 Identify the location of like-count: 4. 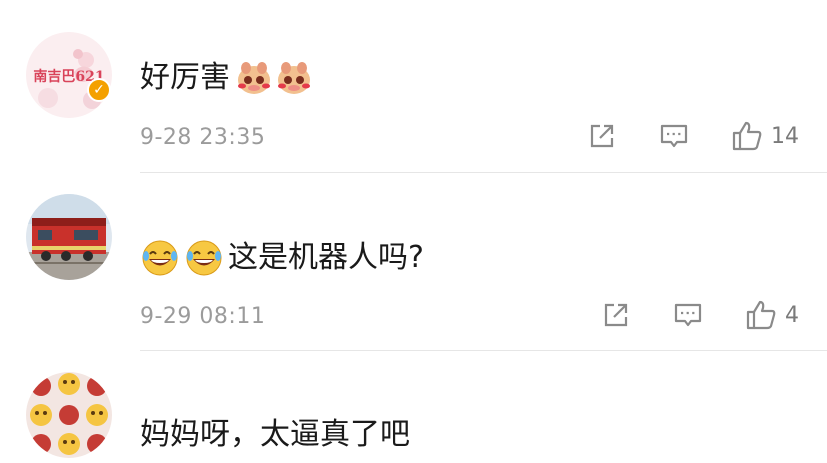
(792, 315).